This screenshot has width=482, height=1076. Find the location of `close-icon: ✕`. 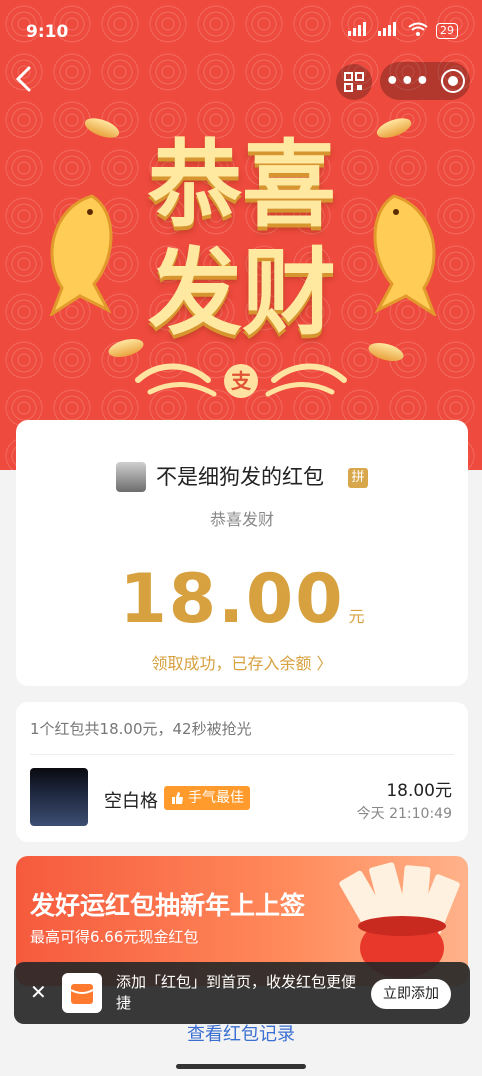

close-icon: ✕ is located at coordinates (38, 992).